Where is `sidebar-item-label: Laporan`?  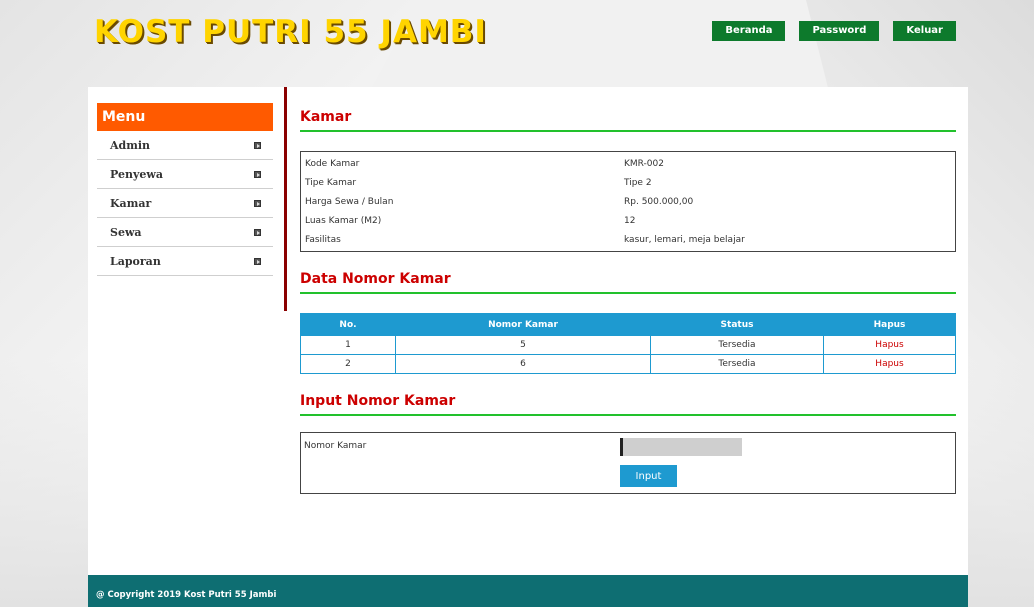 sidebar-item-label: Laporan is located at coordinates (135, 261).